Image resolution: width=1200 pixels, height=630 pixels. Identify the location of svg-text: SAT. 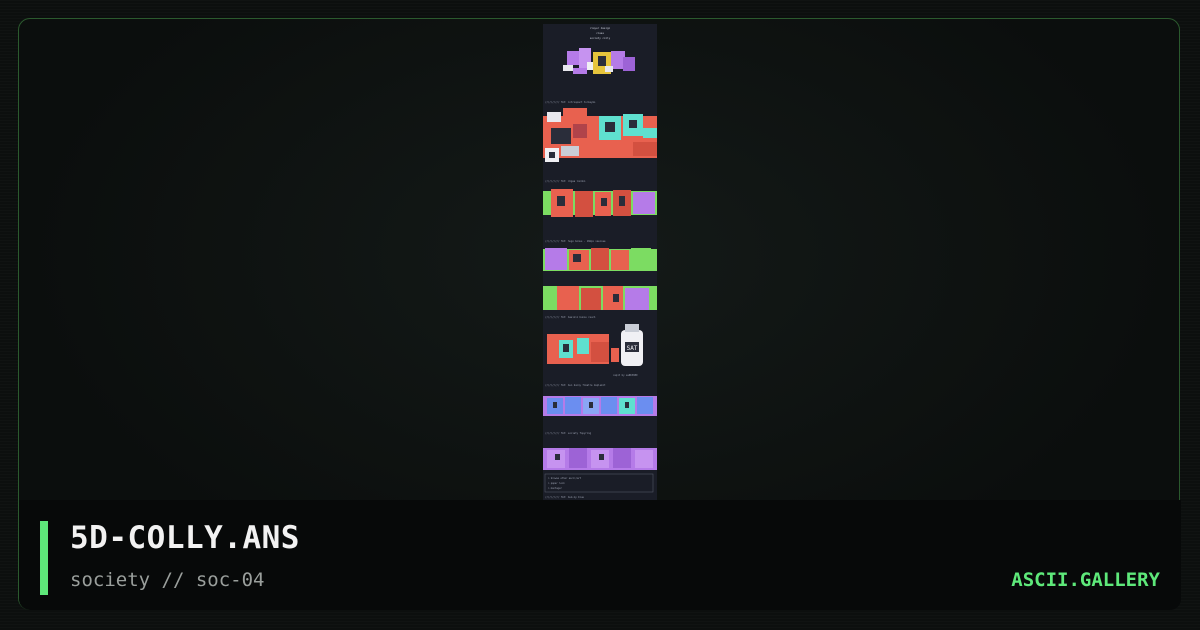
(632, 348).